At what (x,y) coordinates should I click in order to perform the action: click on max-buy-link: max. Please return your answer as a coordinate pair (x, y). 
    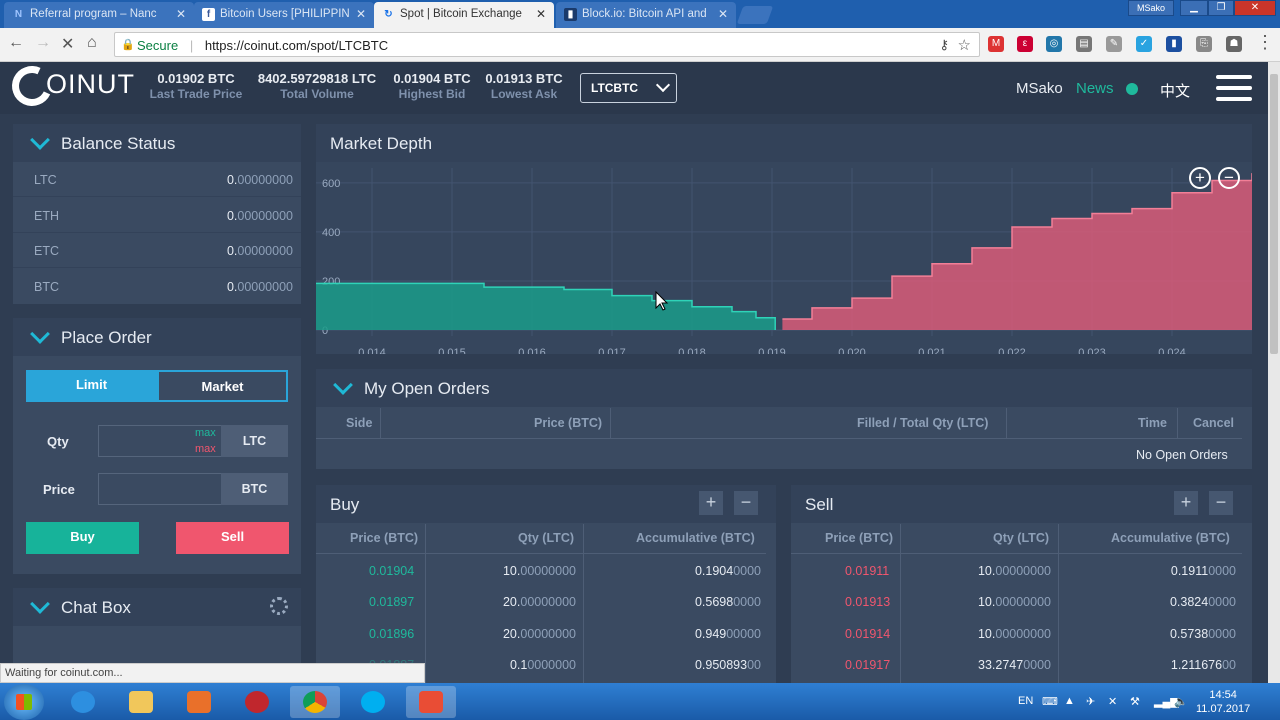
    Looking at the image, I should click on (205, 433).